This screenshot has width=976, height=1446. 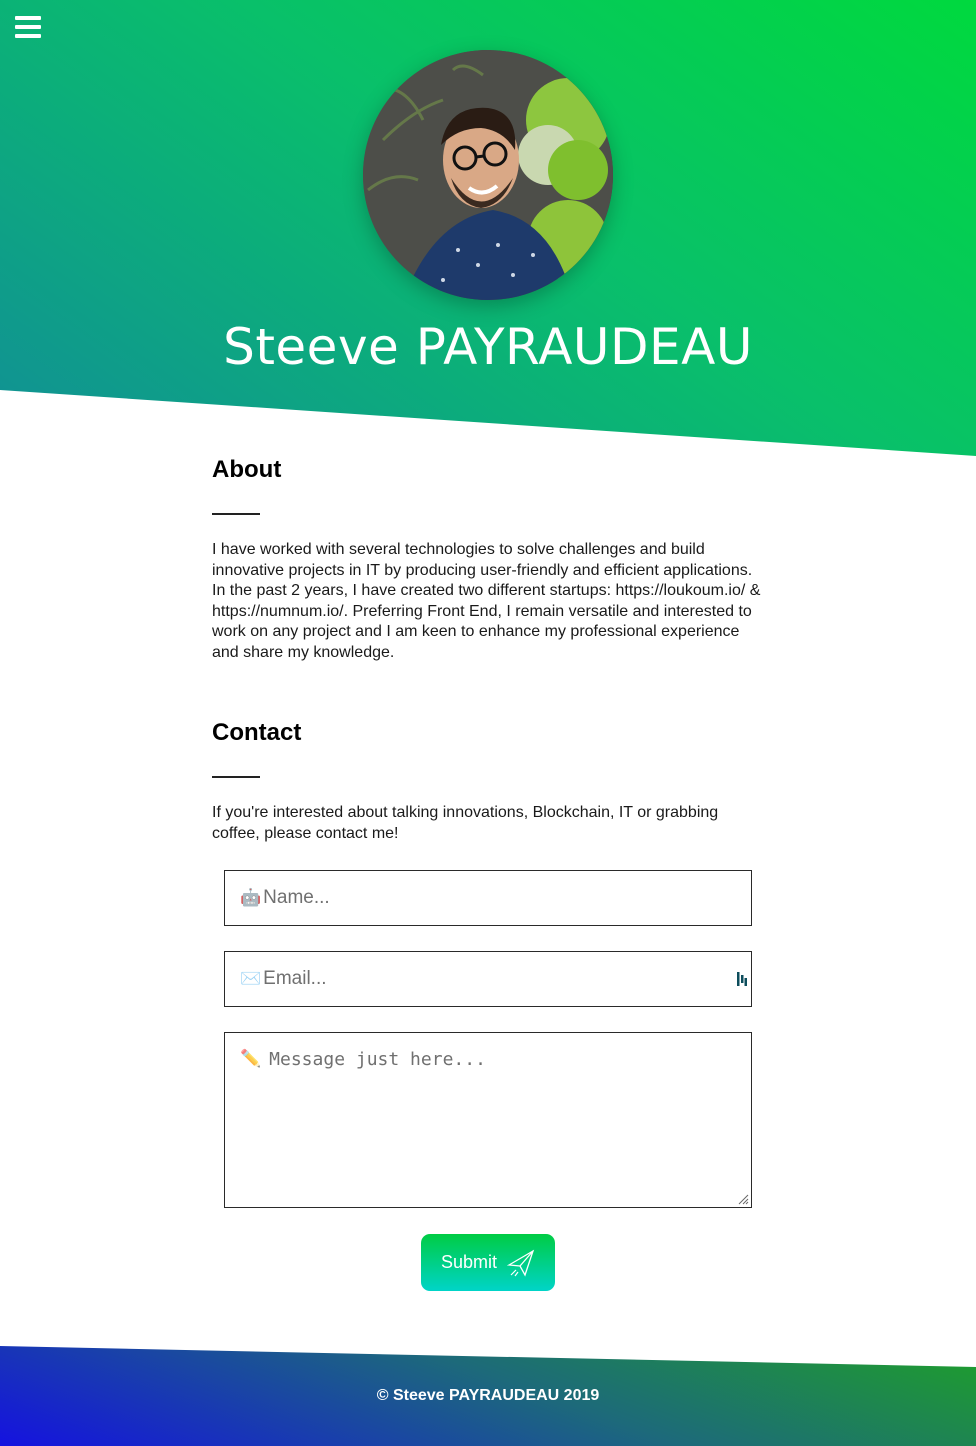 I want to click on footer-copyright: © Steeve PAYRAUDEAU 2019, so click(x=488, y=1395).